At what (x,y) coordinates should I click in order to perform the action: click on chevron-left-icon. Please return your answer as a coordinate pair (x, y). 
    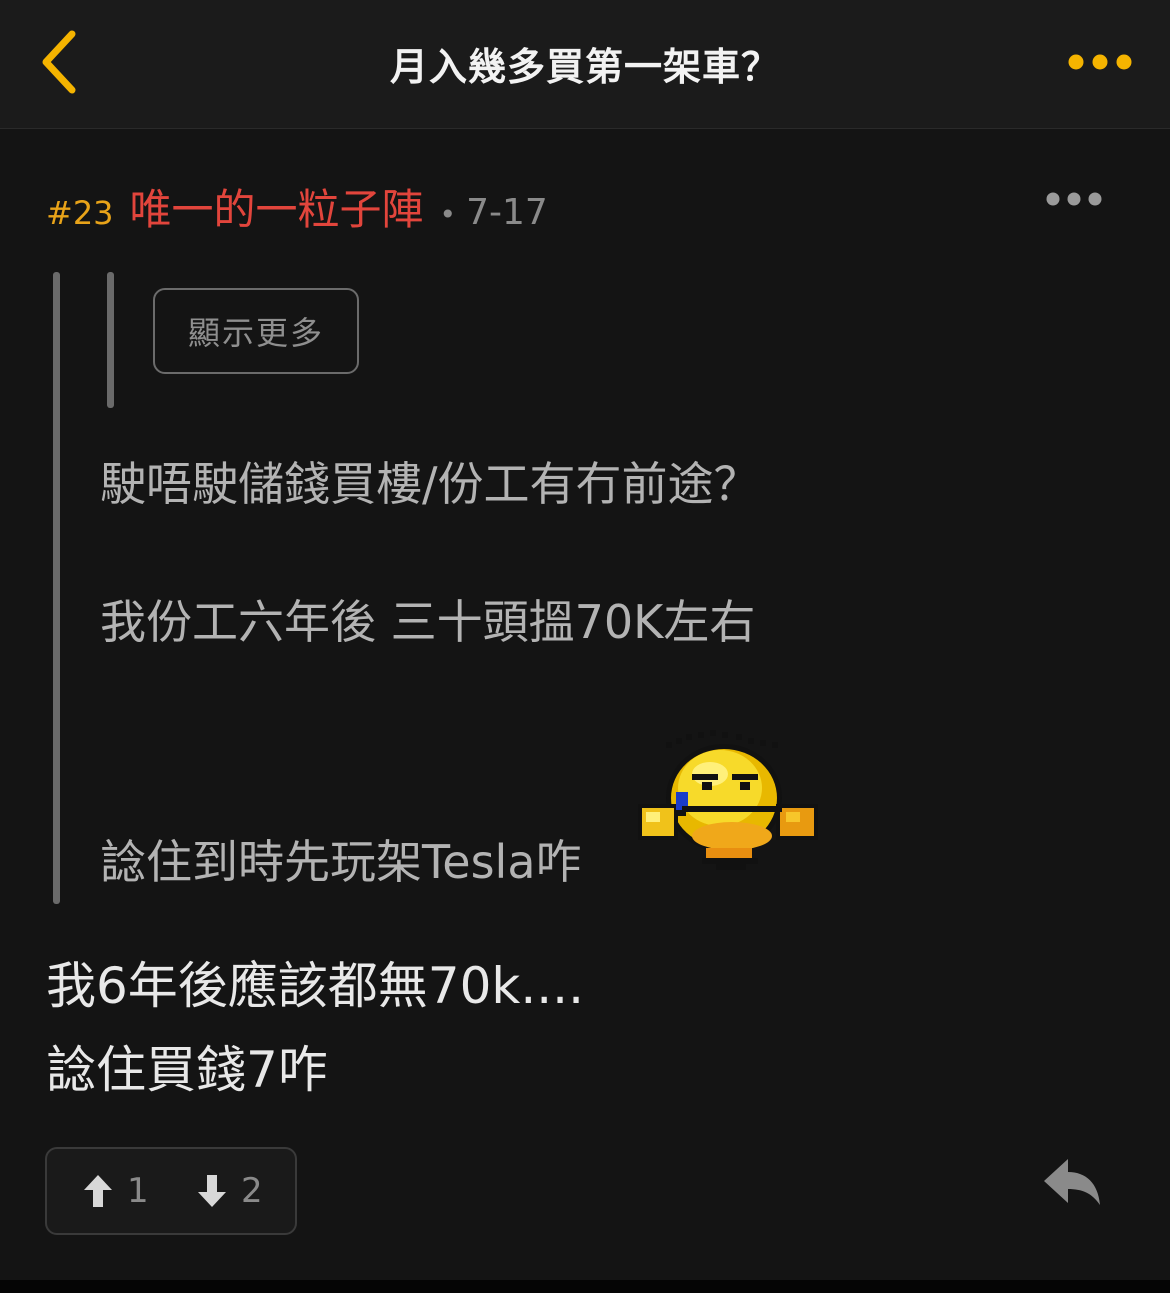
    Looking at the image, I should click on (59, 62).